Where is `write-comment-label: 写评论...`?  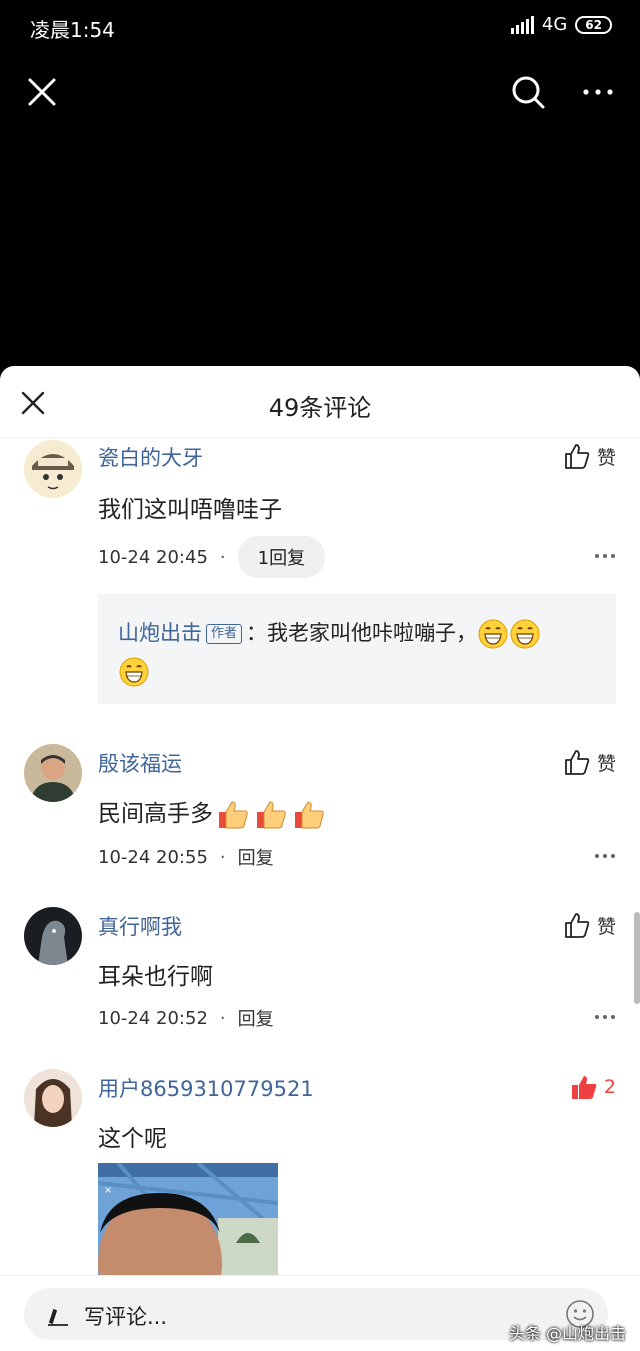 write-comment-label: 写评论... is located at coordinates (126, 1317).